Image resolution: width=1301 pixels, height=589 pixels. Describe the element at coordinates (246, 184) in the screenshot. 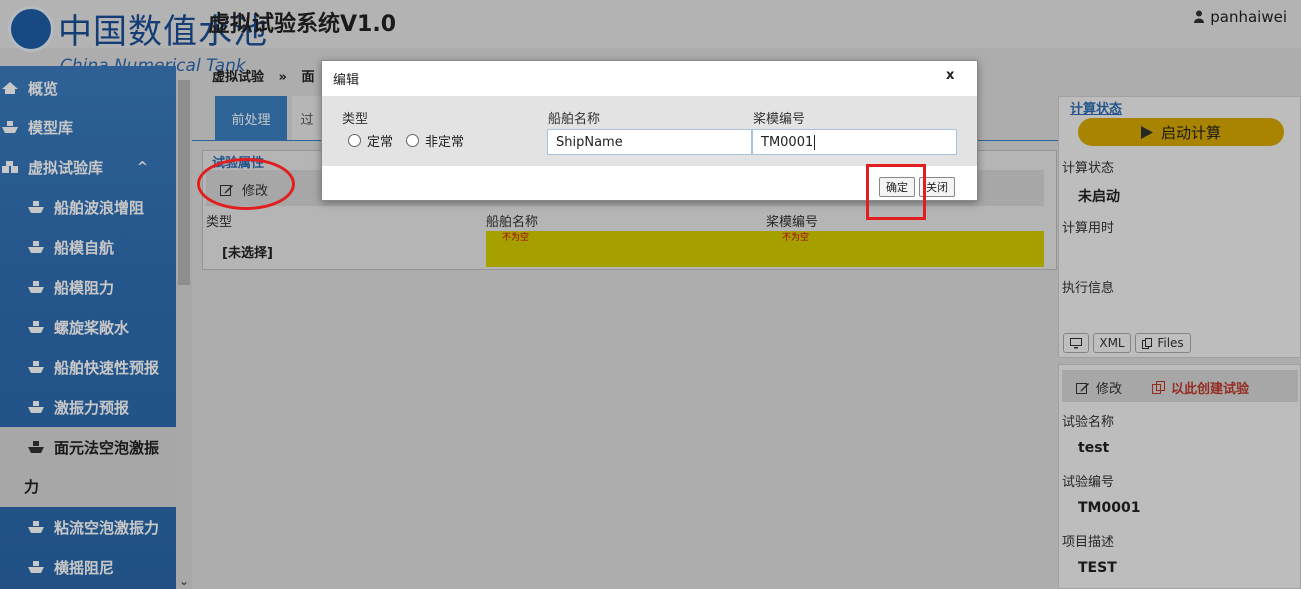

I see `annotation-circle` at that location.